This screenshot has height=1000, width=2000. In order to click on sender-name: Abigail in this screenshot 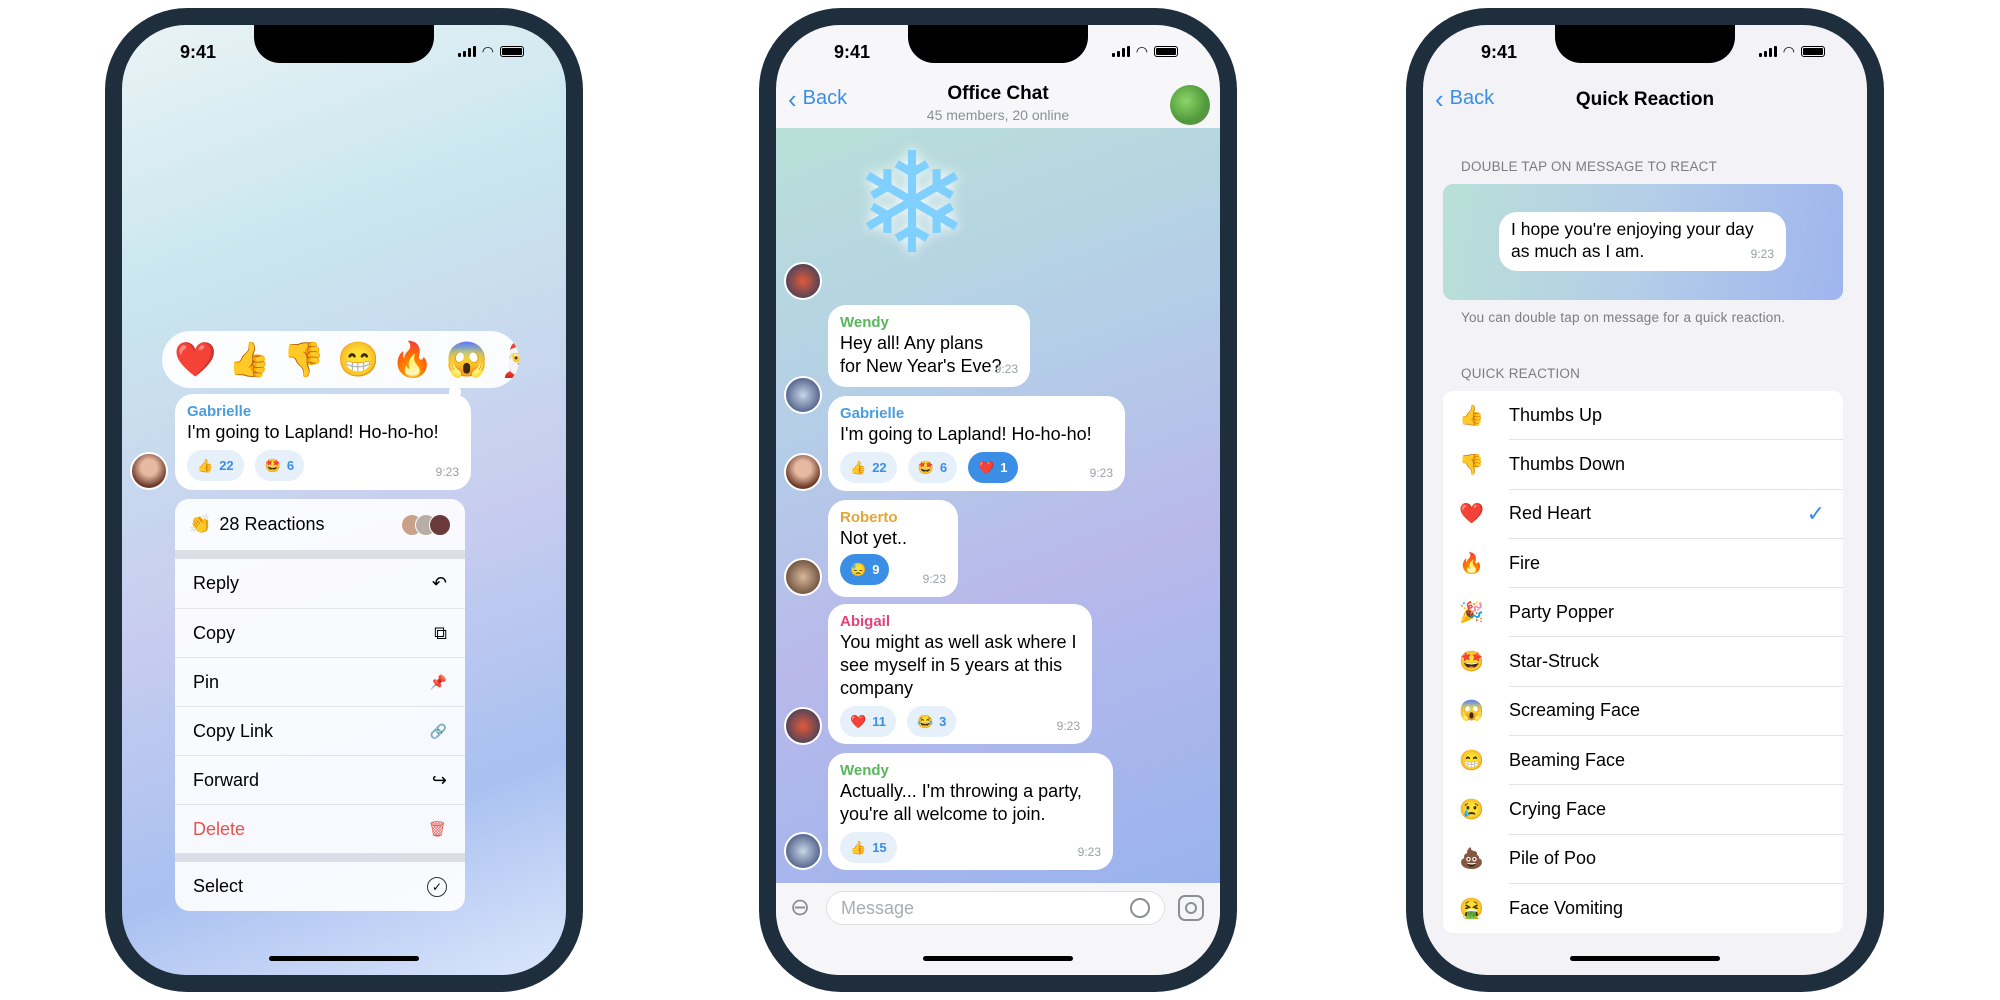, I will do `click(865, 621)`.